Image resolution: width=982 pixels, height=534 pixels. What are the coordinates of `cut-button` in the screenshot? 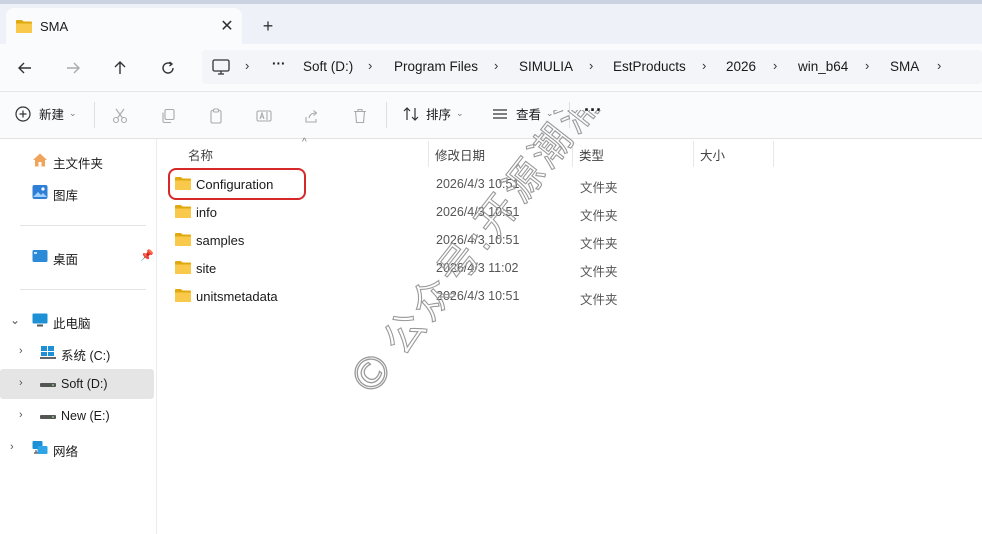 It's located at (120, 116).